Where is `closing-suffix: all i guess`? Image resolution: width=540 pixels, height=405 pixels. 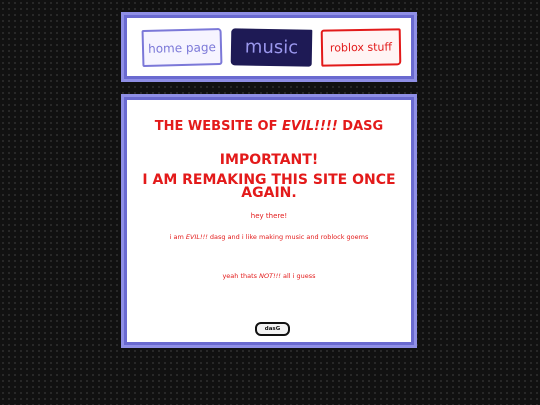 closing-suffix: all i guess is located at coordinates (298, 276).